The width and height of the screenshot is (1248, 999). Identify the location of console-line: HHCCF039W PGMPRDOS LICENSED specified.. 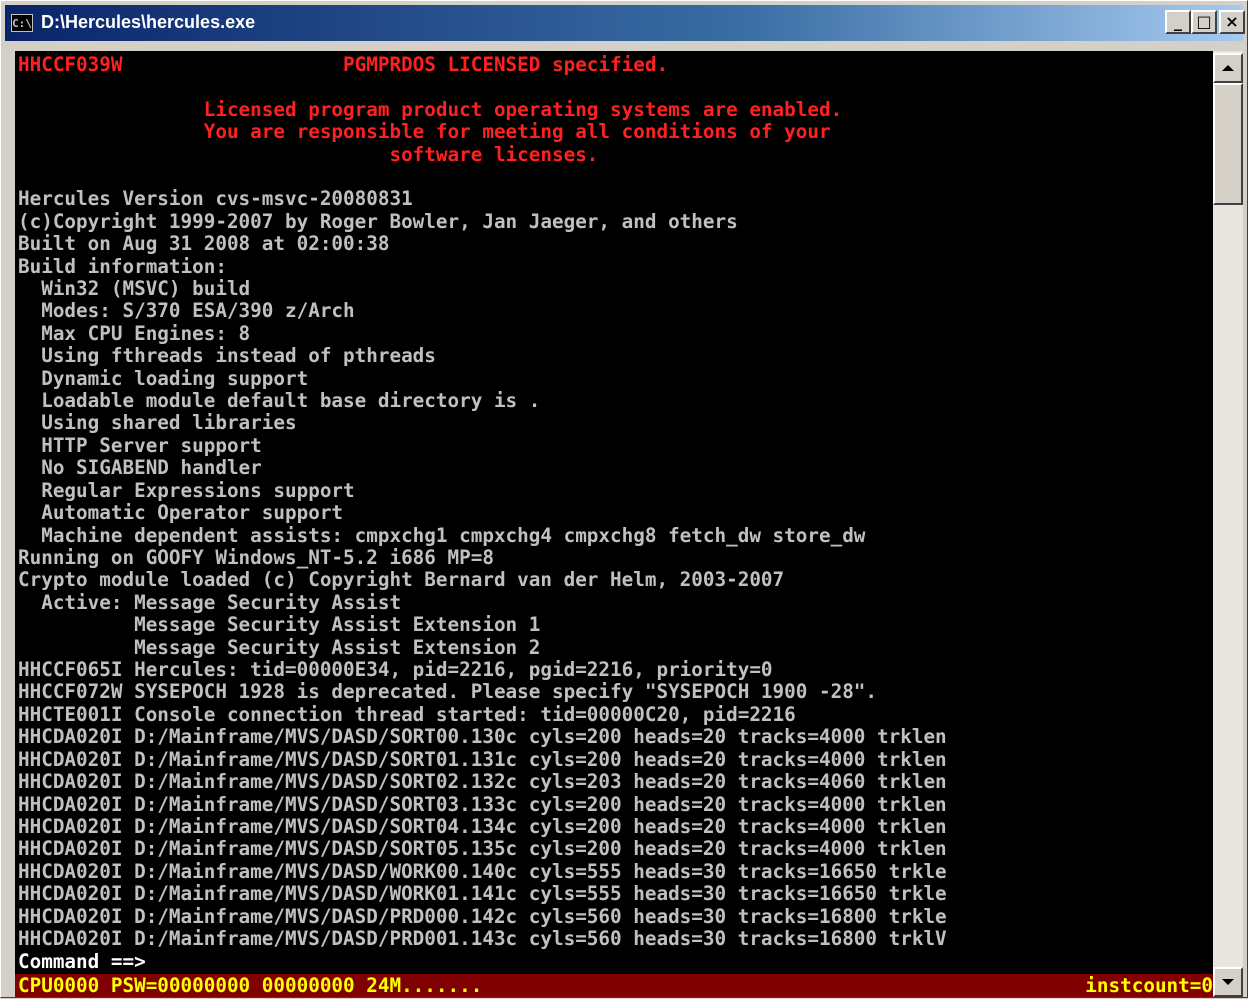
(343, 64).